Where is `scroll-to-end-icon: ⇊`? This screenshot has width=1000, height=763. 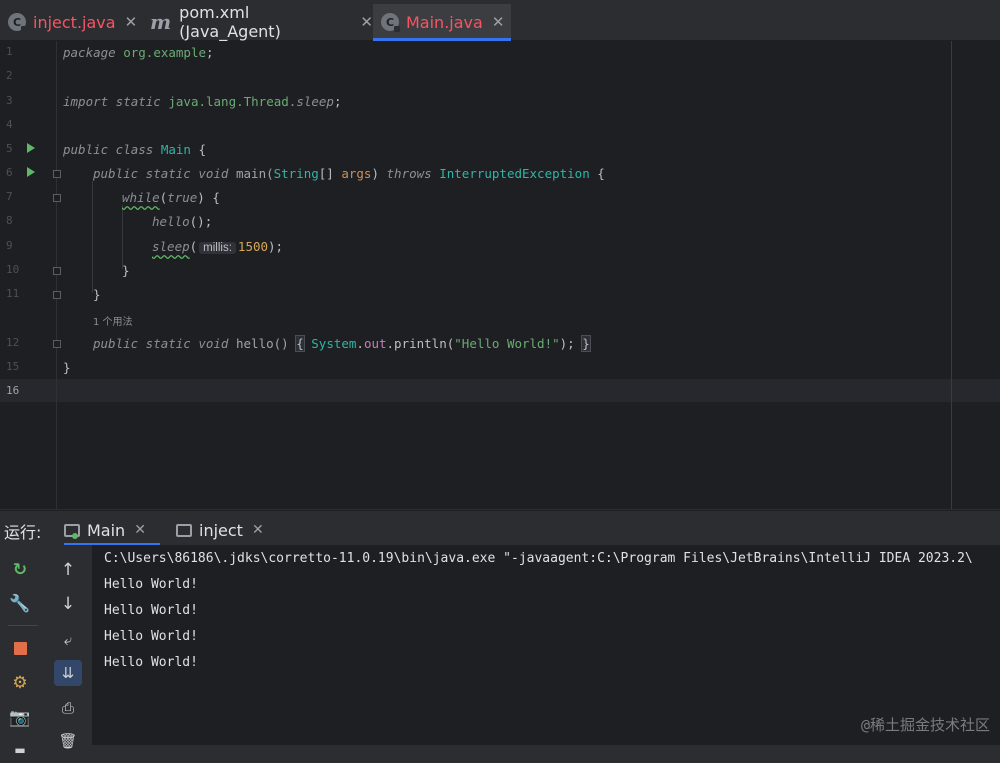 scroll-to-end-icon: ⇊ is located at coordinates (68, 673).